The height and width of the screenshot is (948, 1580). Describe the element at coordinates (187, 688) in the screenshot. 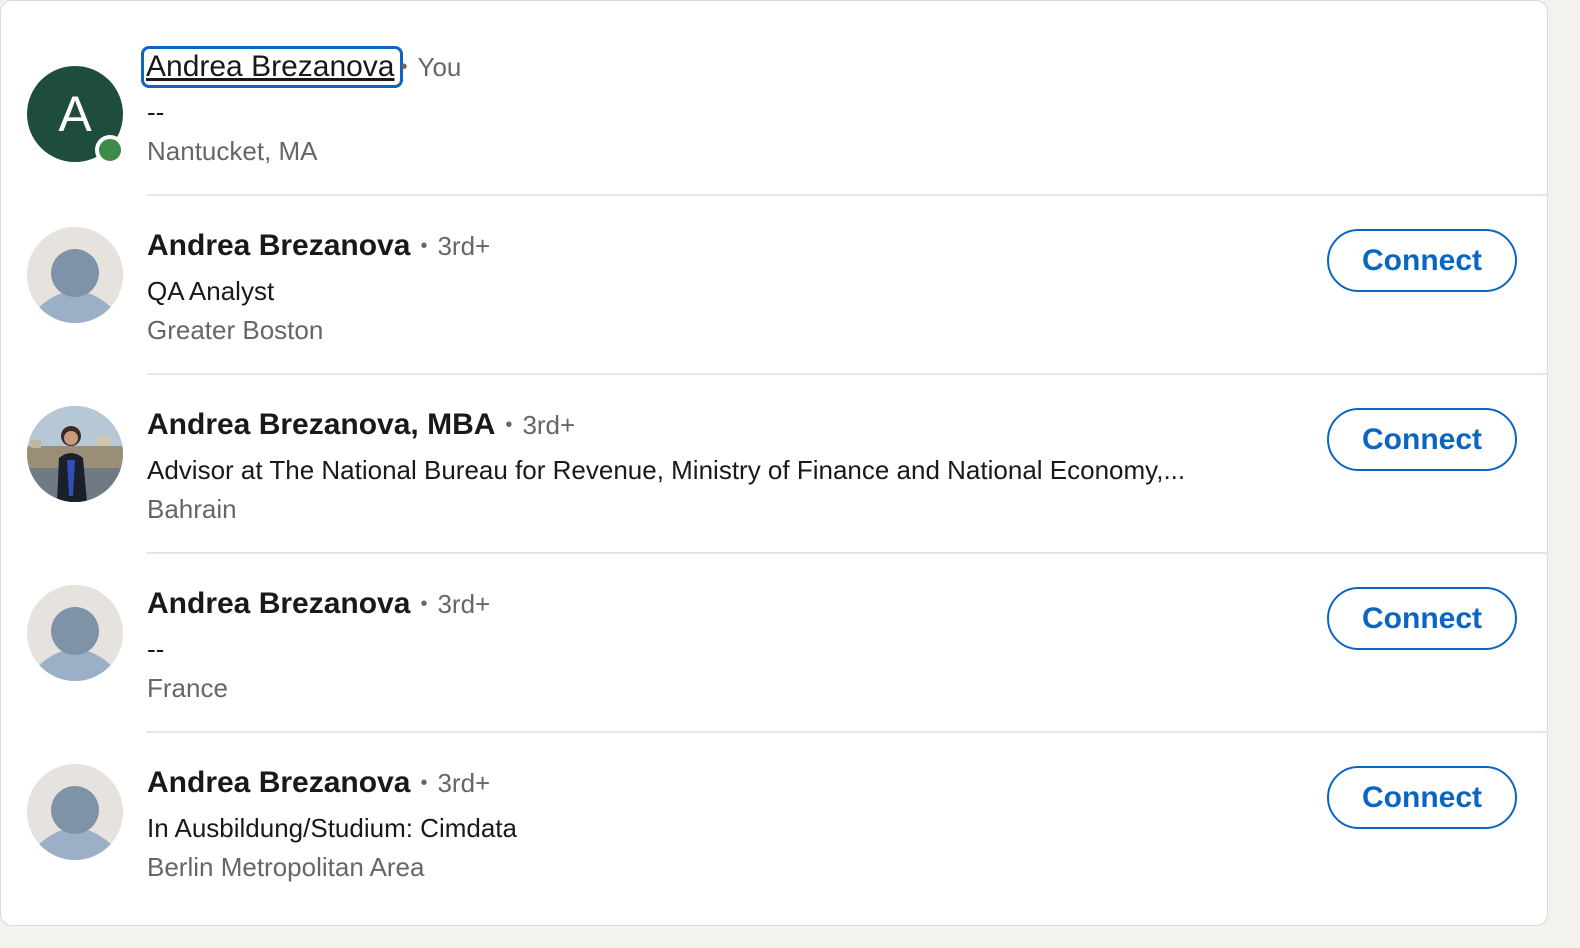

I see `location: France` at that location.